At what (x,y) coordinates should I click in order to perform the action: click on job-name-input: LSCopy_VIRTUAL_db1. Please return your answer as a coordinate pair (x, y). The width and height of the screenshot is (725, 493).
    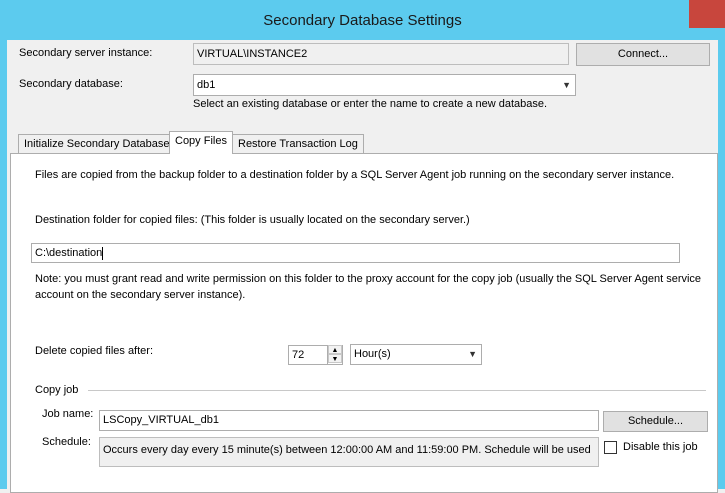
    Looking at the image, I should click on (349, 420).